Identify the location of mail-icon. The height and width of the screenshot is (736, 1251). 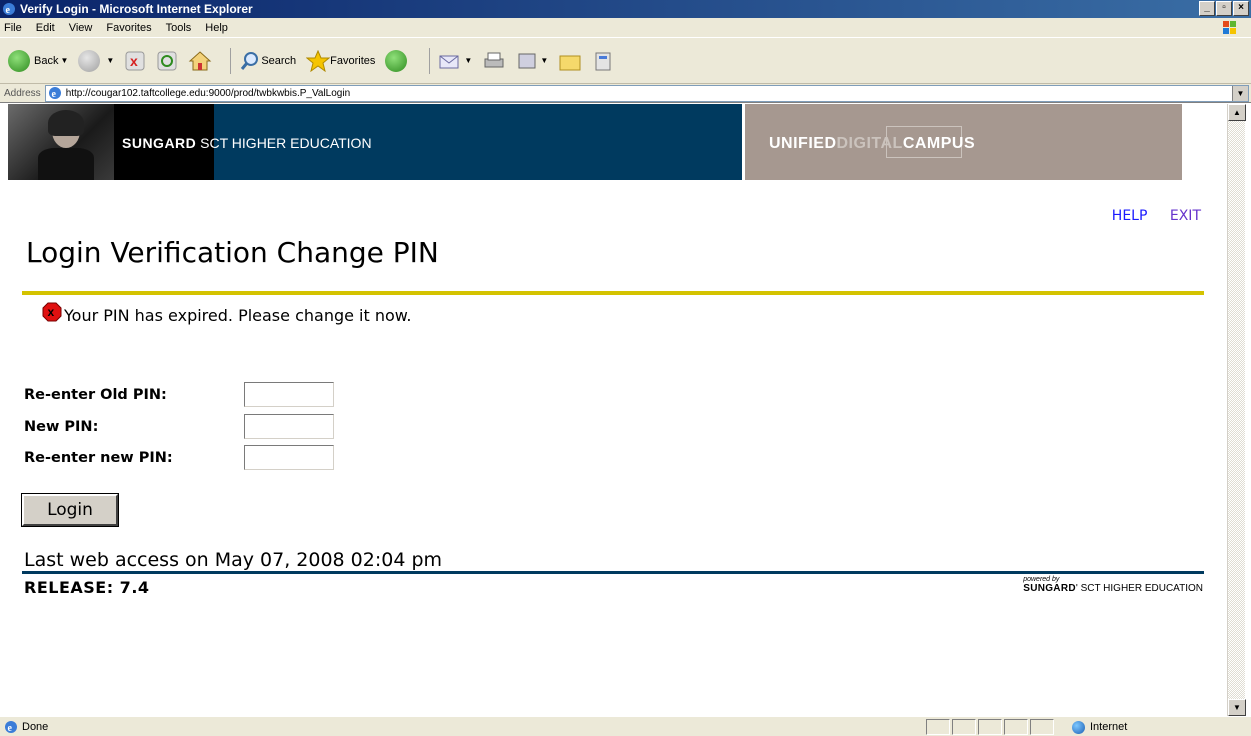
(449, 61).